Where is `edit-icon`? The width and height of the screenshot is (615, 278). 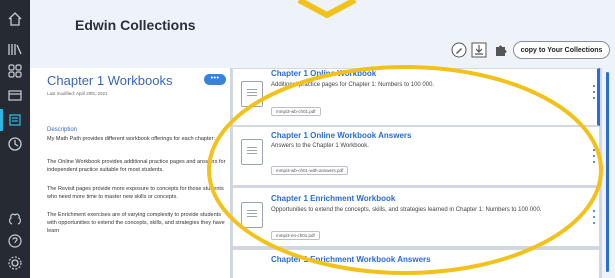 edit-icon is located at coordinates (459, 50).